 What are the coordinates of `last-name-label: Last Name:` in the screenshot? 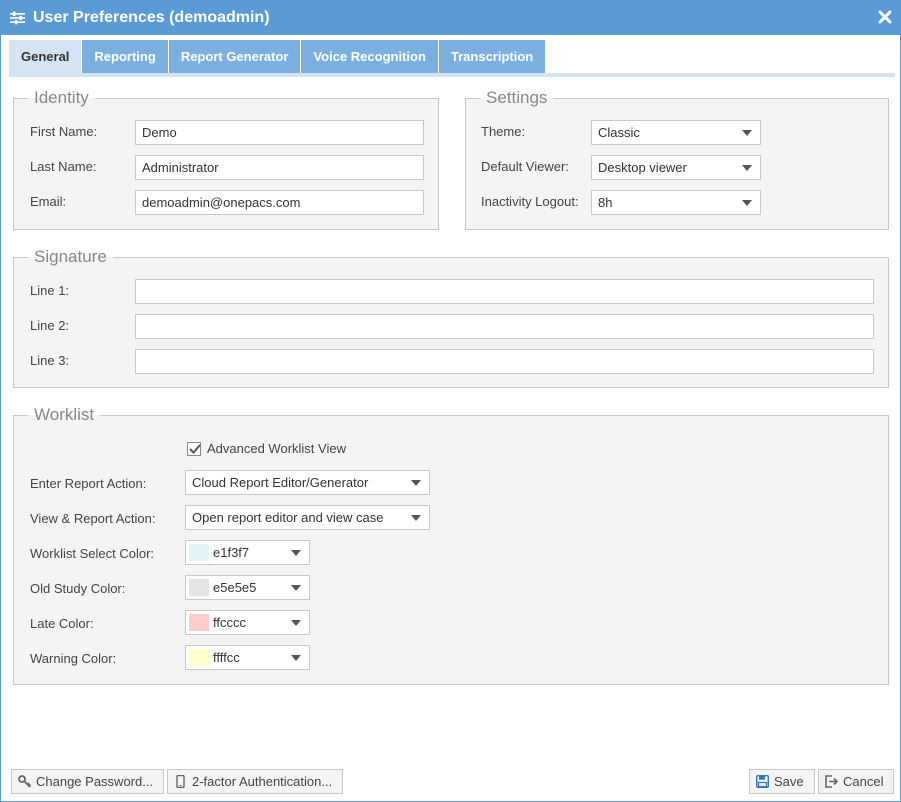 It's located at (63, 166).